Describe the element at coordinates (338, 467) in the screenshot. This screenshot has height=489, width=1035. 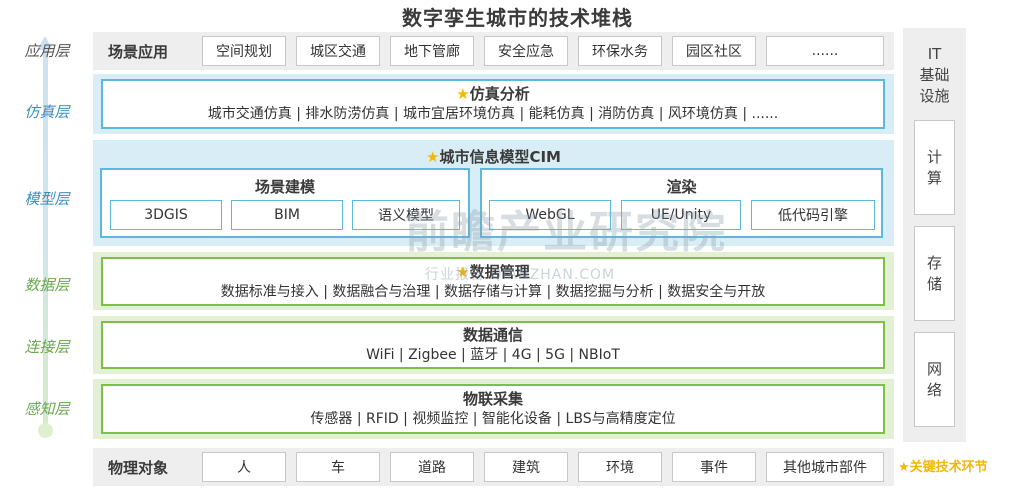
I see `physical-item: 车` at that location.